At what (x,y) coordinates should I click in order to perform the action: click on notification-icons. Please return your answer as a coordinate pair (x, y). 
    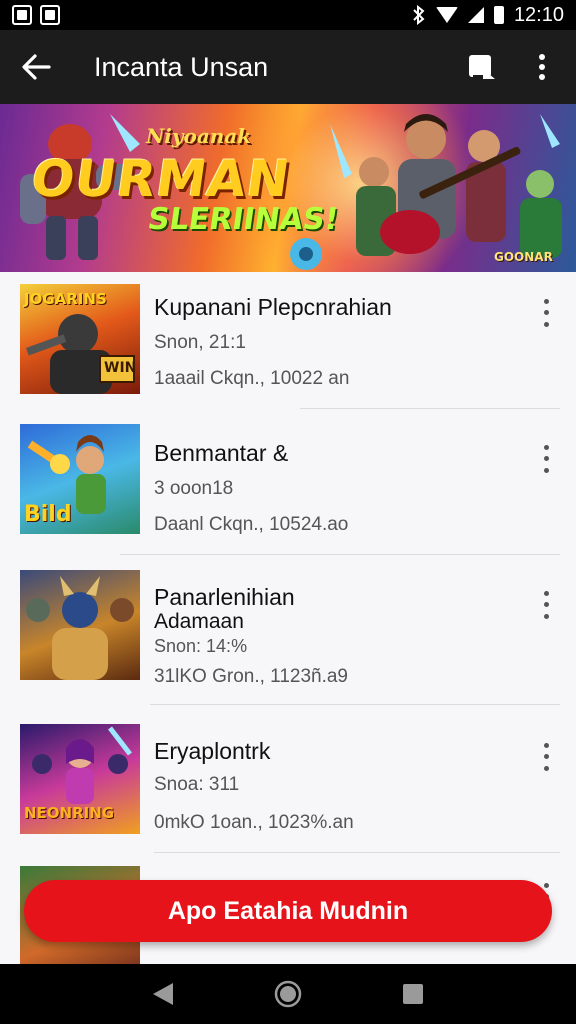
    Looking at the image, I should click on (36, 15).